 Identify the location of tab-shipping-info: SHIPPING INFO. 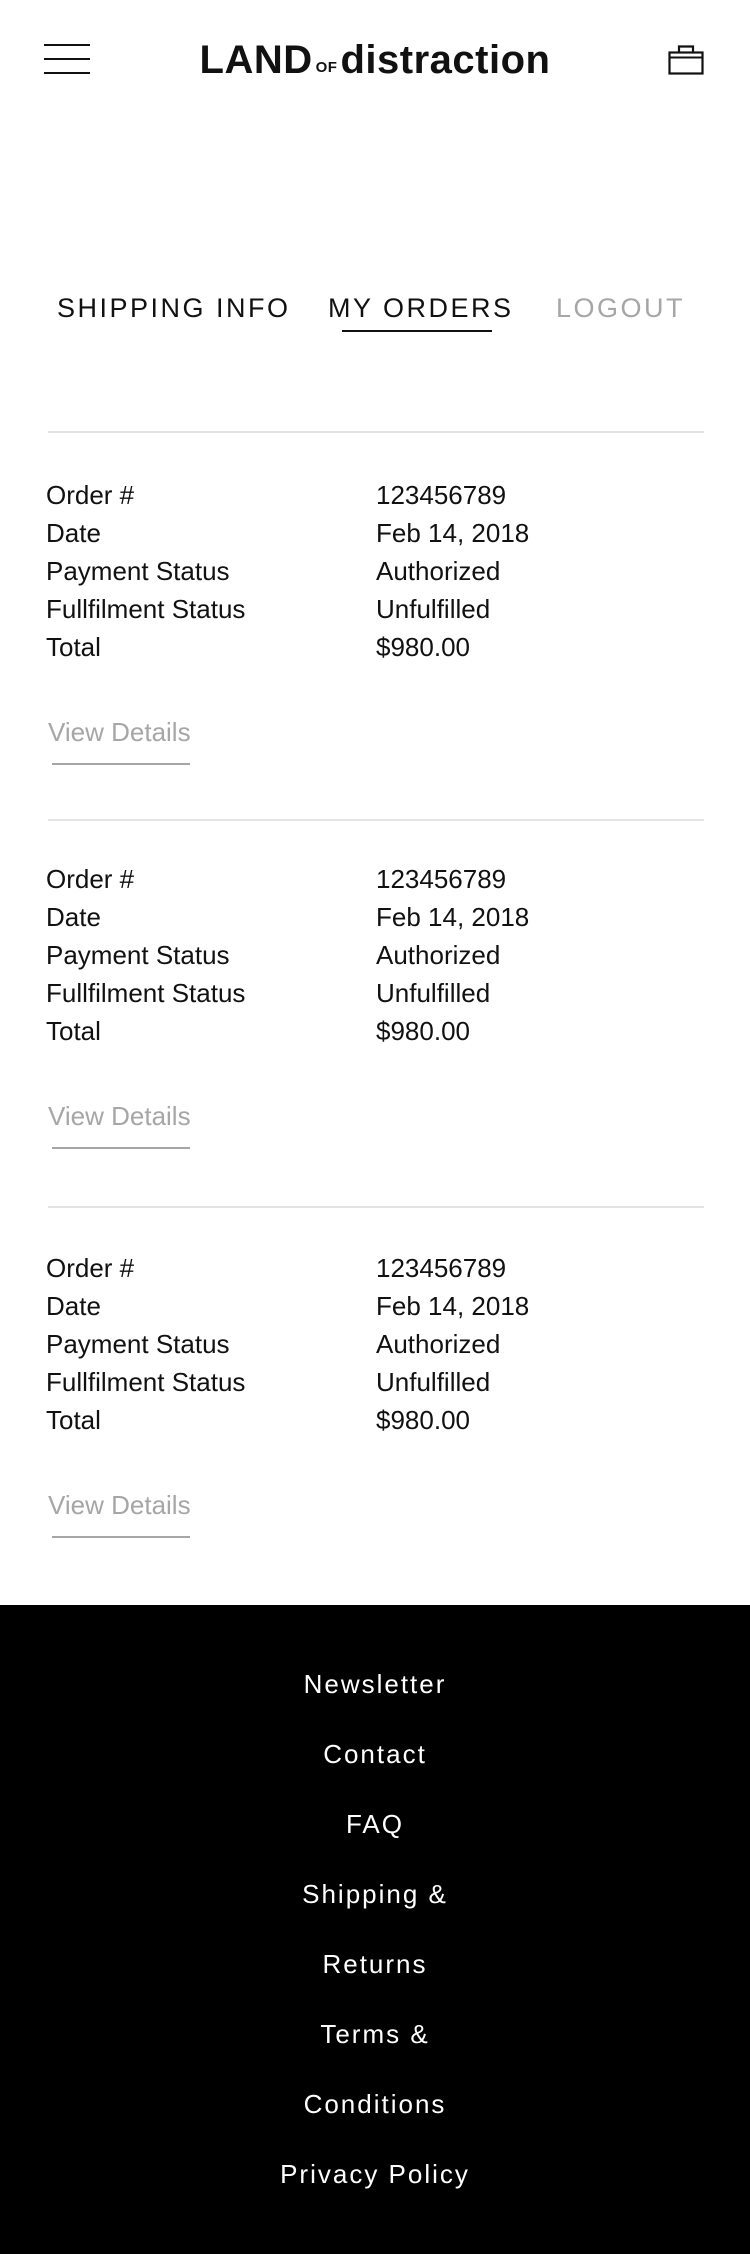
(174, 308).